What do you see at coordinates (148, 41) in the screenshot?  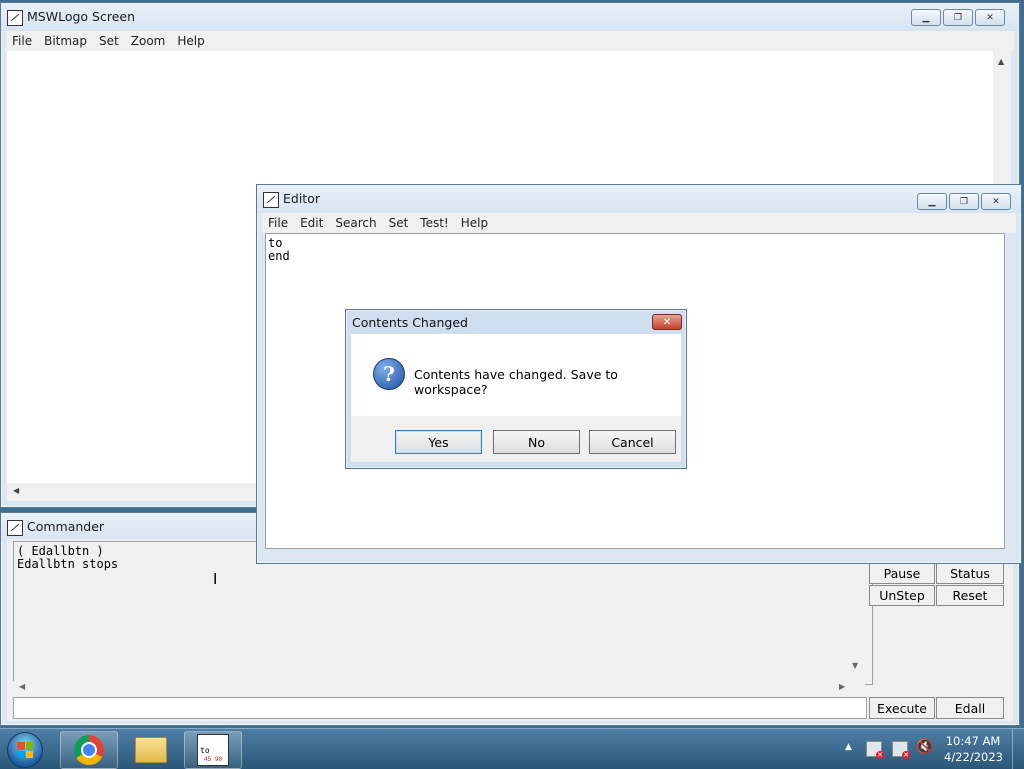 I see `menu-zoom: Zoom` at bounding box center [148, 41].